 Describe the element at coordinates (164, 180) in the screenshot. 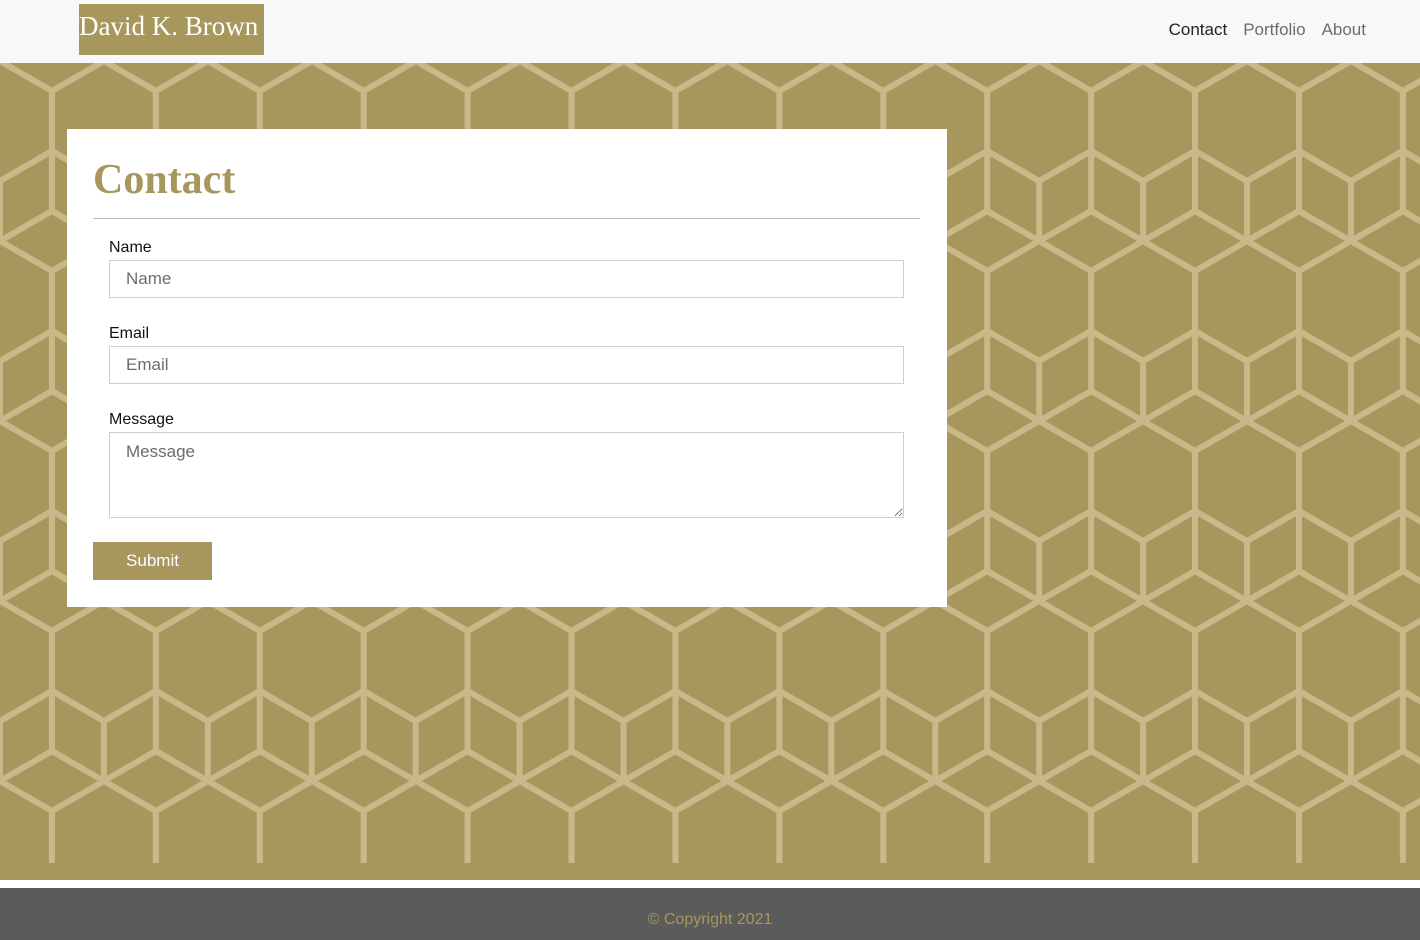

I see `page-title: Contact` at that location.